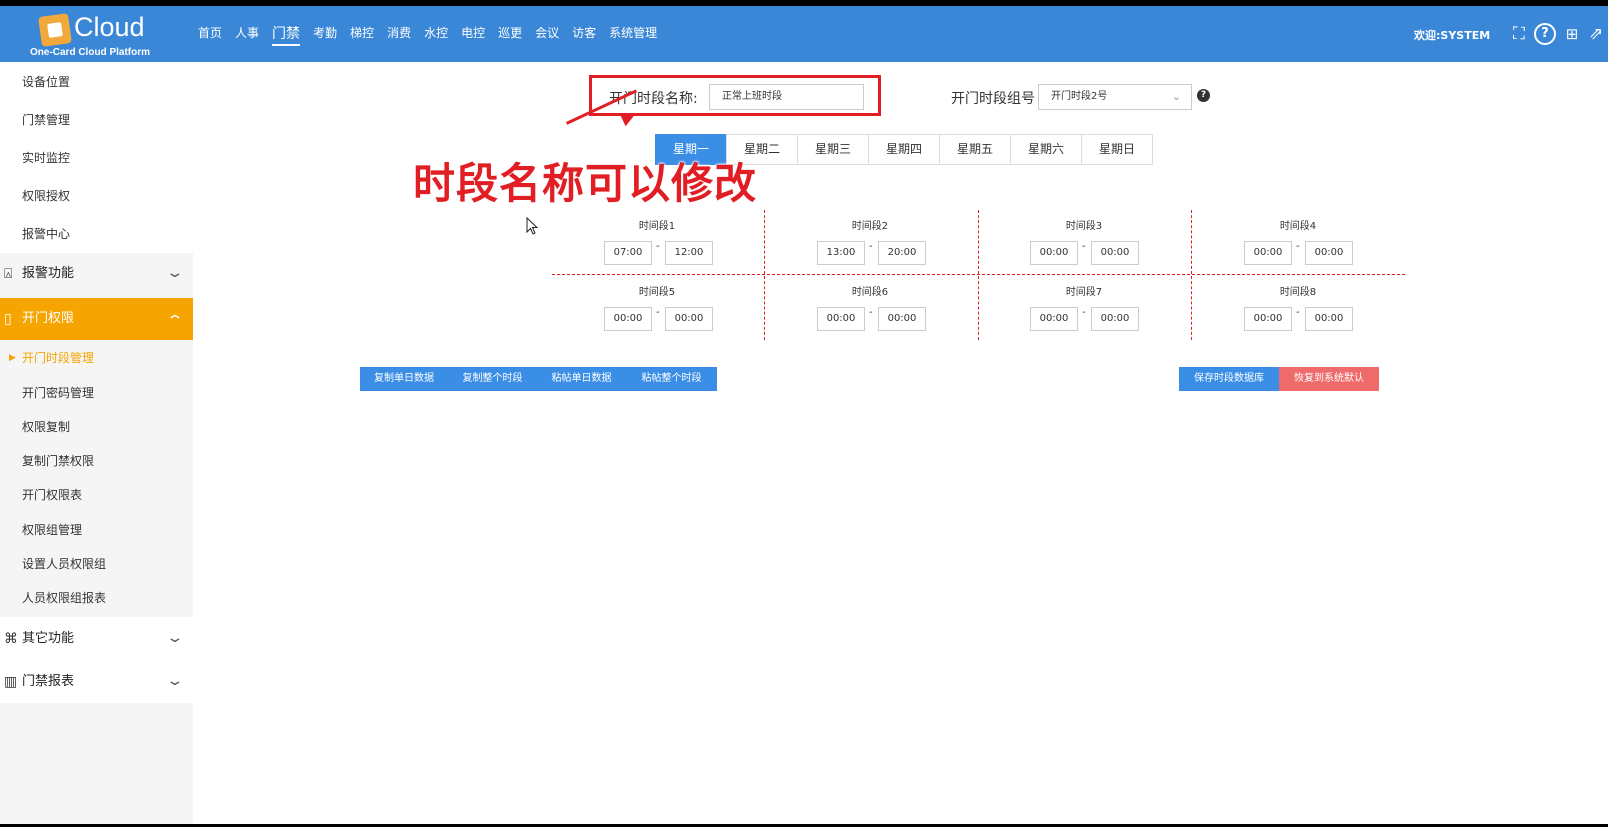 This screenshot has height=827, width=1608. What do you see at coordinates (8, 274) in the screenshot?
I see `alarm-icon: ⍓` at bounding box center [8, 274].